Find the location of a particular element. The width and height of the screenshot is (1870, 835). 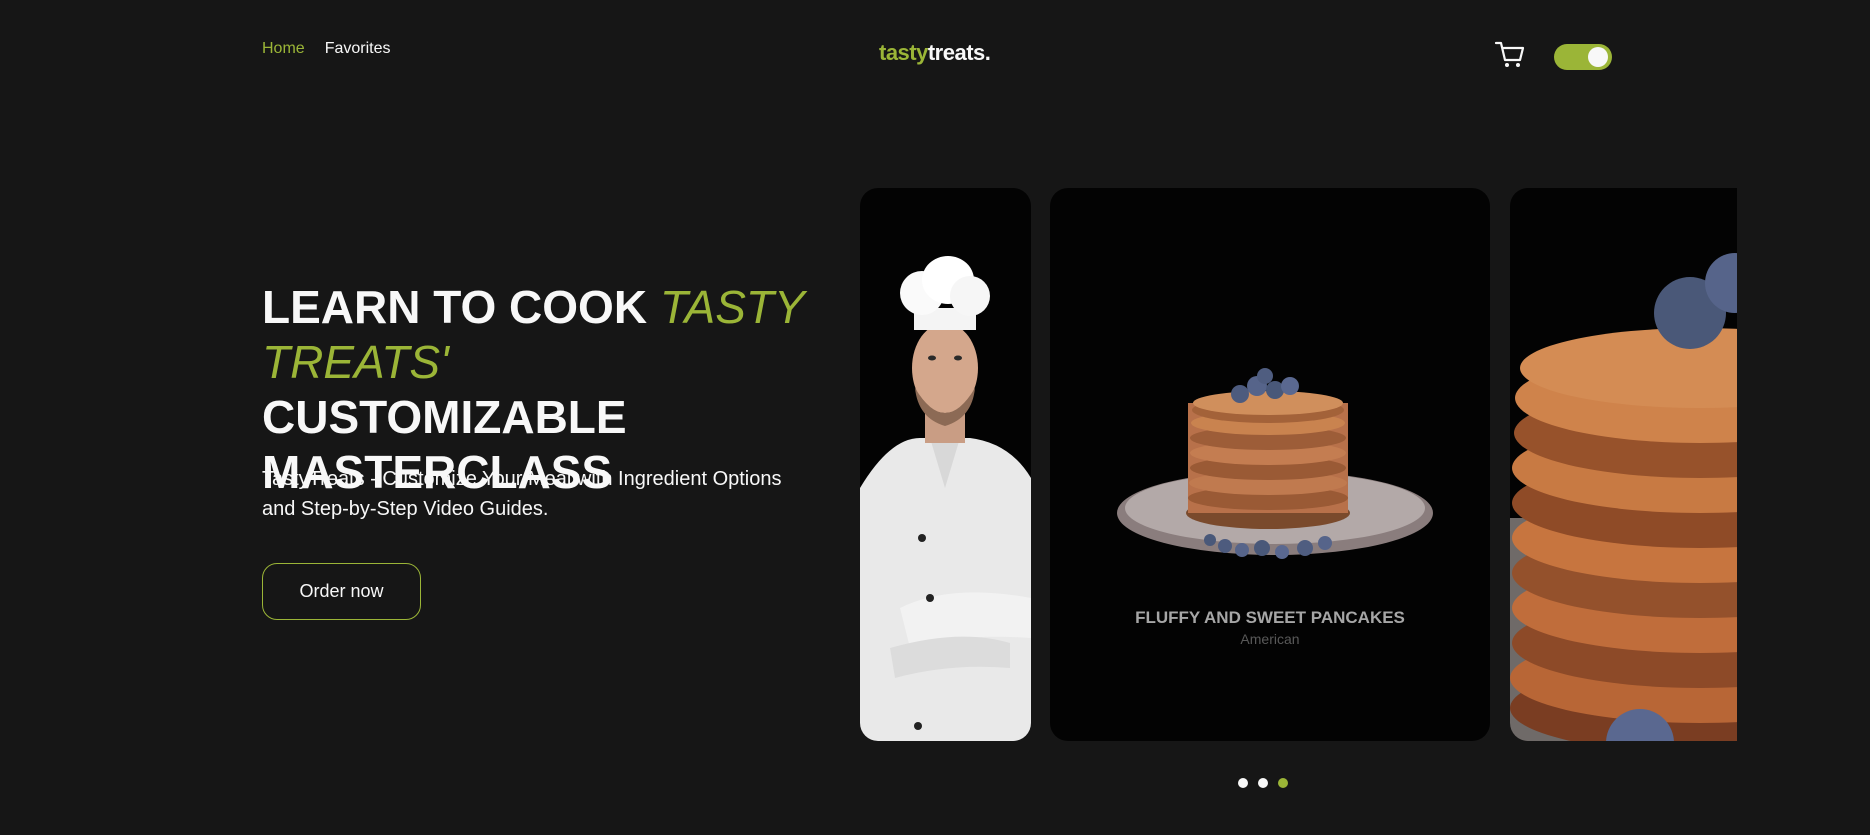

slider-pagination is located at coordinates (1263, 783).